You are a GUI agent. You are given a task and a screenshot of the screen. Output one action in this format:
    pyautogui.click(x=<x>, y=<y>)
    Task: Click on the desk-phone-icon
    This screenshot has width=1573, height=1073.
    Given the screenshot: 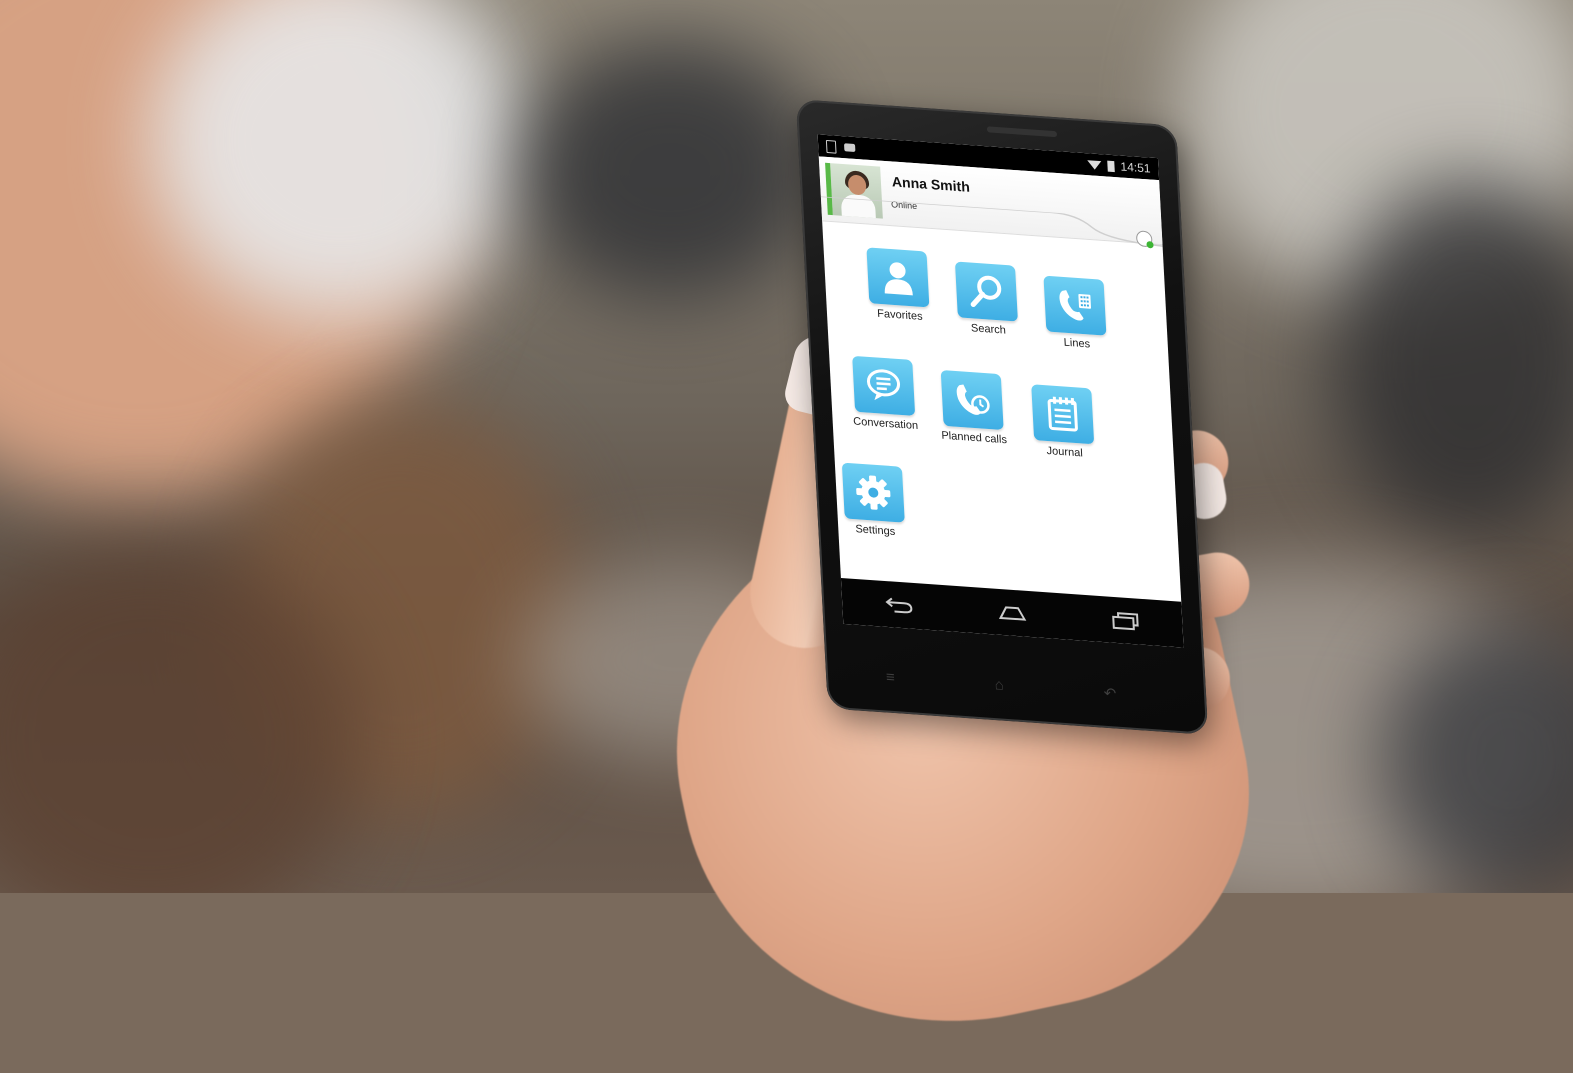 What is the action you would take?
    pyautogui.click(x=1075, y=305)
    